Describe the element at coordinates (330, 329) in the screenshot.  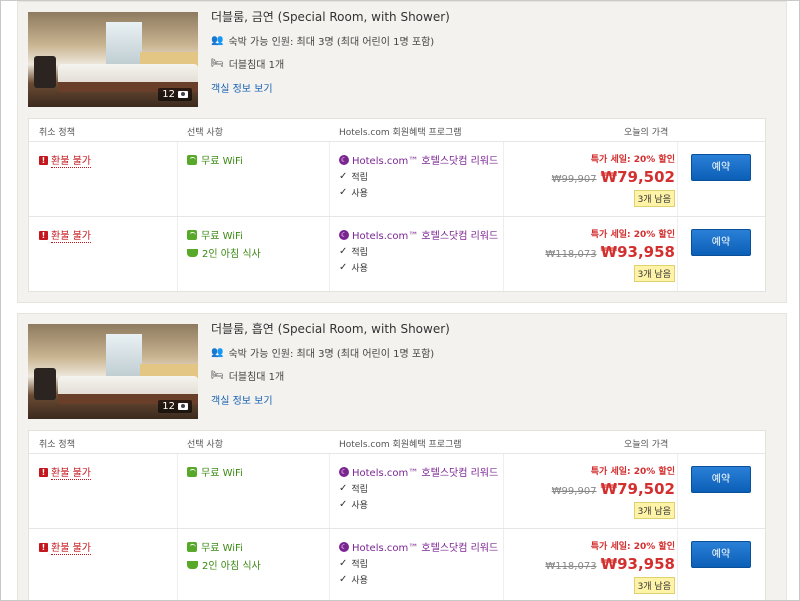
I see `room-title: 더블룸, 흡연 (Special Room, with Shower)` at that location.